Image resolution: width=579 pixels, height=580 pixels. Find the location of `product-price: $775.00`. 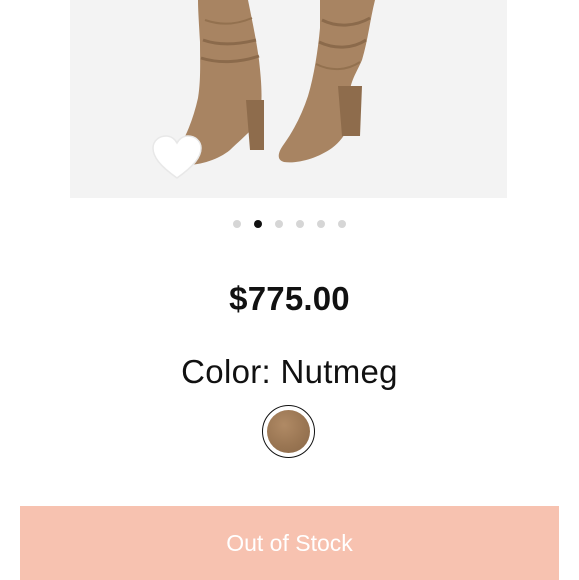

product-price: $775.00 is located at coordinates (289, 298).